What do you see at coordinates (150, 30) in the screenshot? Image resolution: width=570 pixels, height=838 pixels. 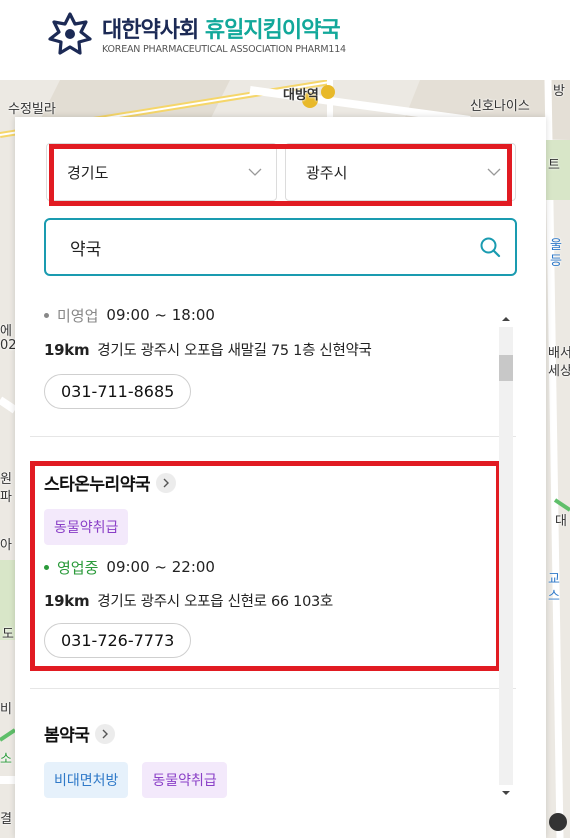 I see `site-title-main: 대한약사회` at bounding box center [150, 30].